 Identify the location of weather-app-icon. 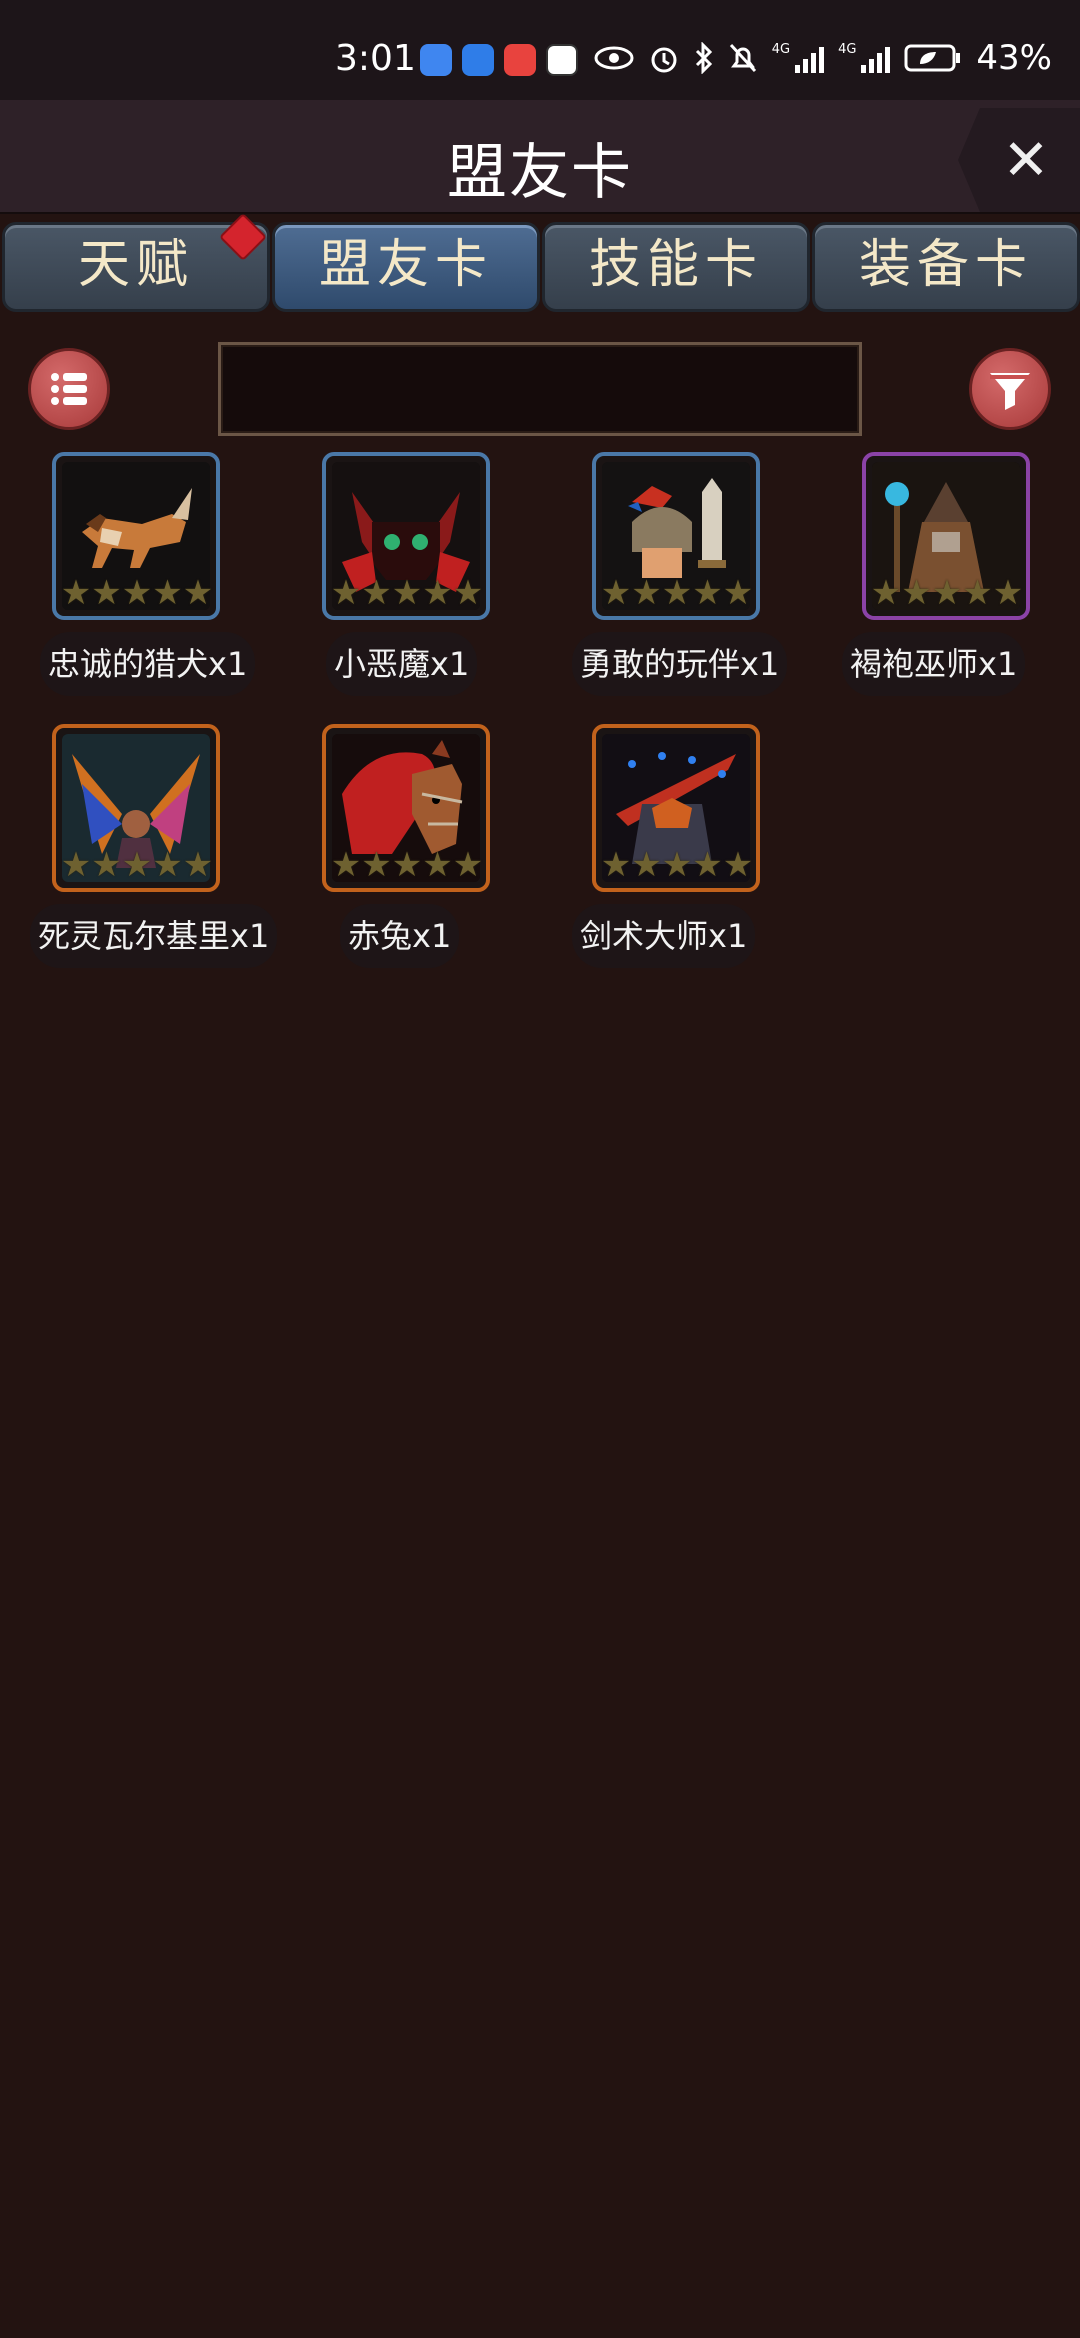
(478, 60).